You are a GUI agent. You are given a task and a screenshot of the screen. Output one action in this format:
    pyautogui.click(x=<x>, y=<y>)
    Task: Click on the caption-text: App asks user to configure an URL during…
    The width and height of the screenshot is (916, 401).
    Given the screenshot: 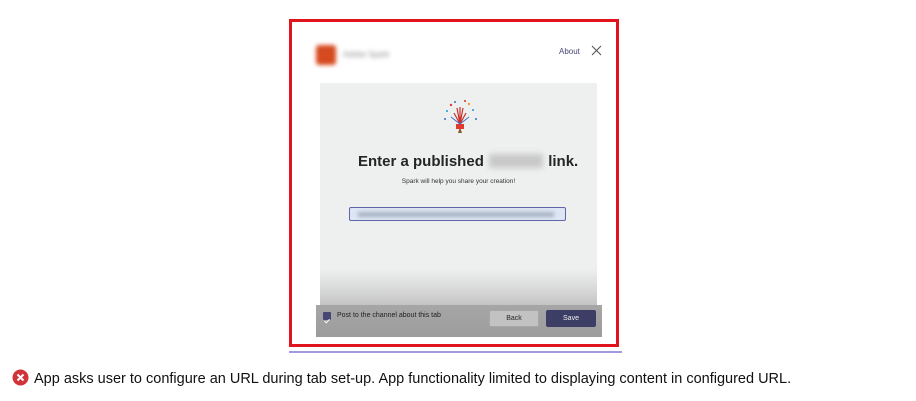 What is the action you would take?
    pyautogui.click(x=413, y=379)
    